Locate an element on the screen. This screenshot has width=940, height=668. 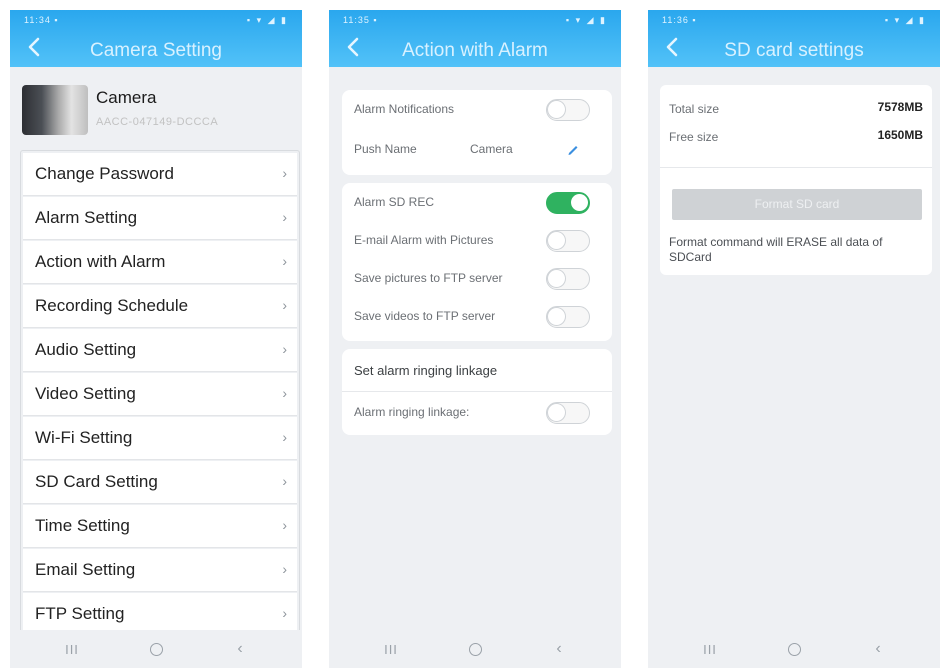
free-size-value: 1650MB is located at coordinates (900, 135).